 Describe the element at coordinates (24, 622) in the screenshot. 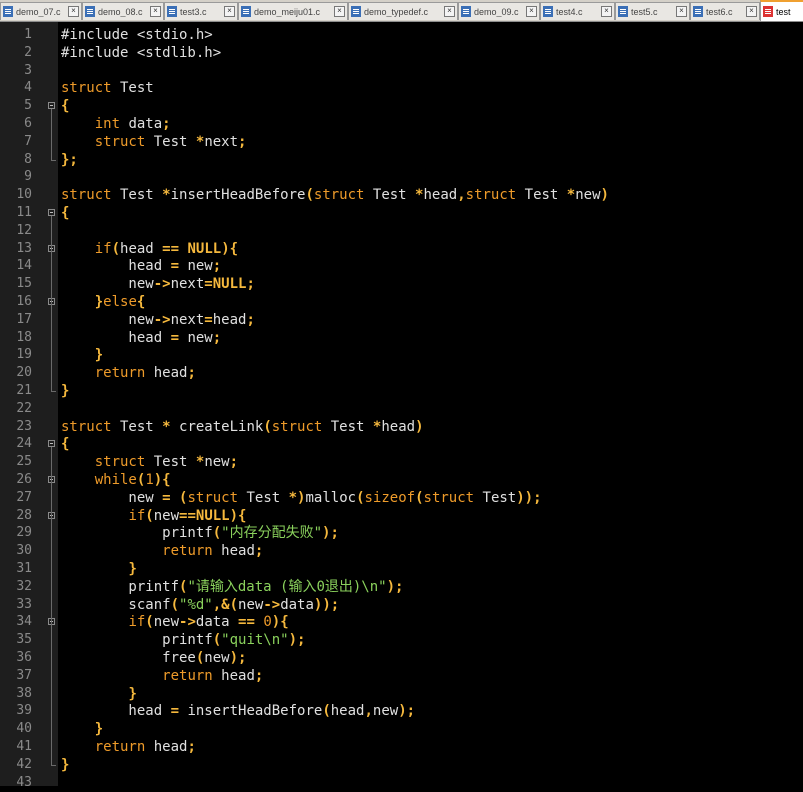

I see `line-number: 34` at that location.